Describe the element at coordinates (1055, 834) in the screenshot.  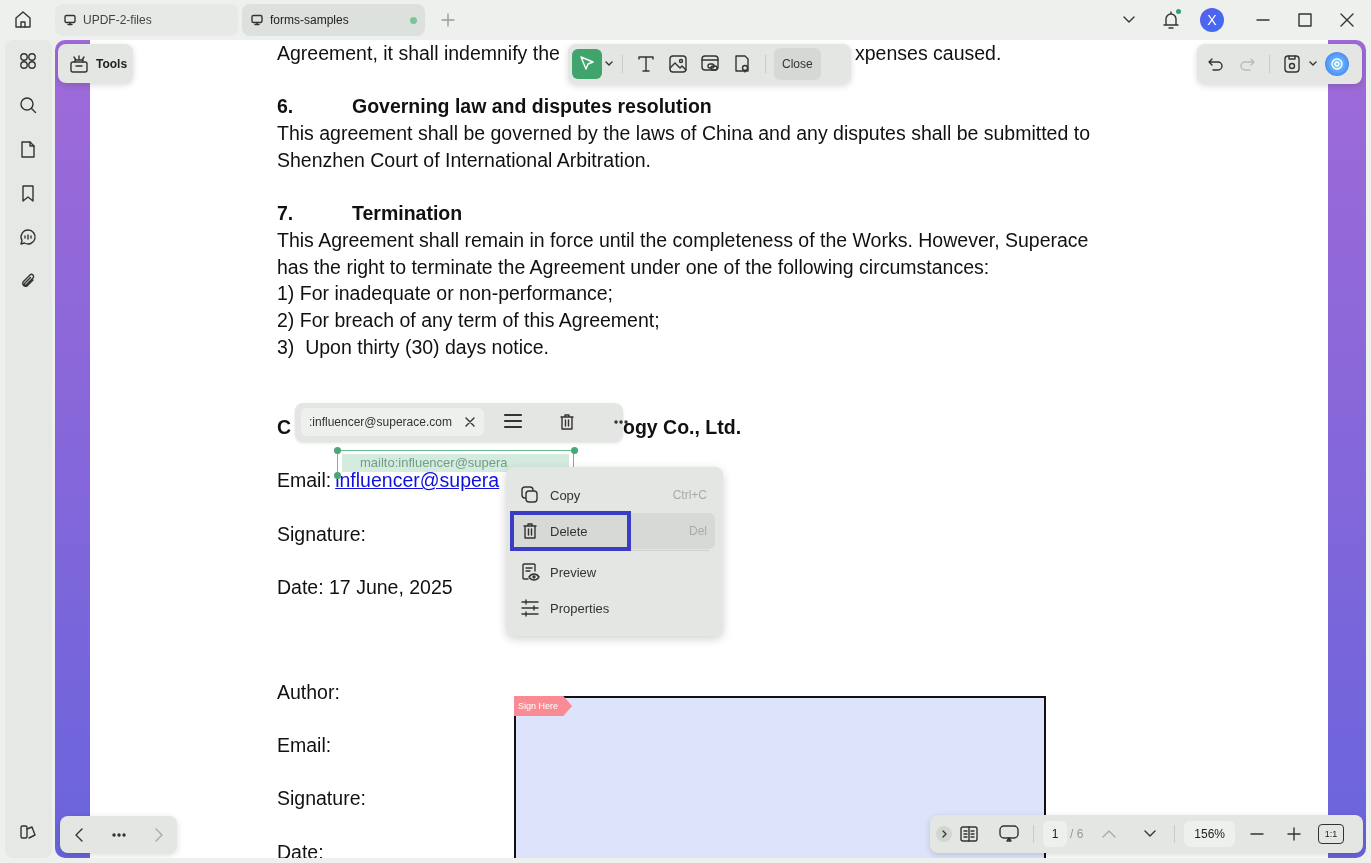
I see `page-number-field: 1` at that location.